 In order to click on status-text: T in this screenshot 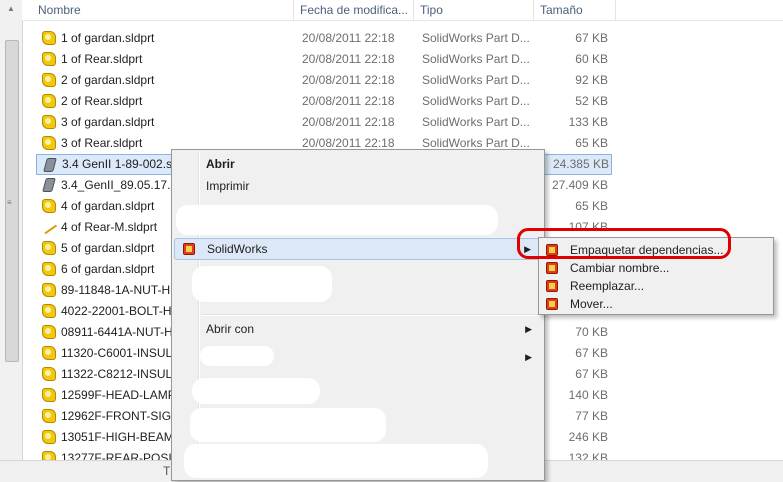, I will do `click(167, 471)`.